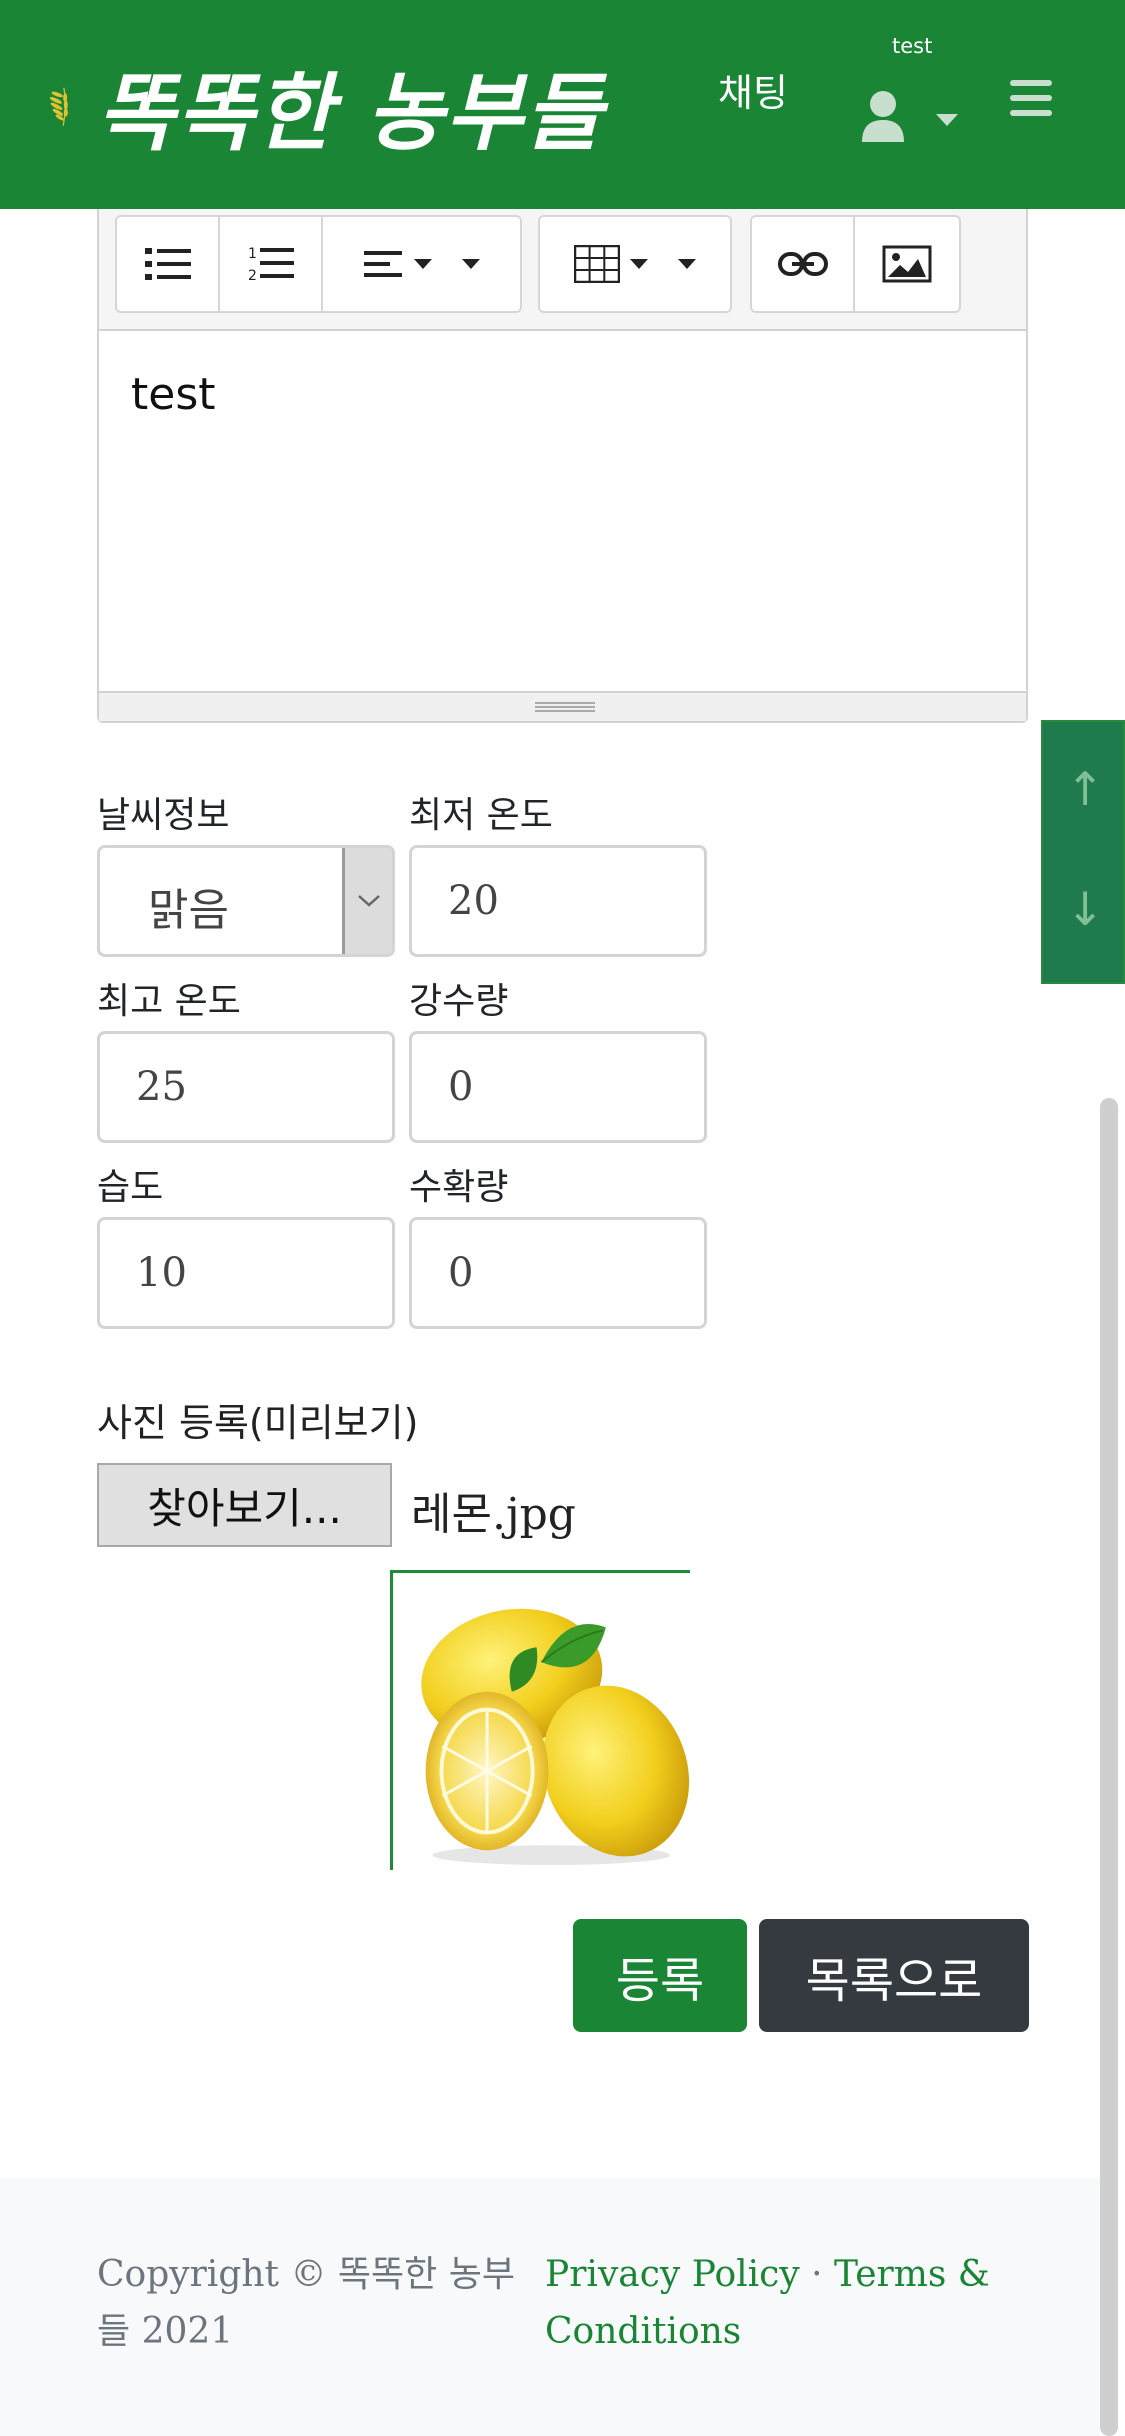  I want to click on user-icon, so click(883, 116).